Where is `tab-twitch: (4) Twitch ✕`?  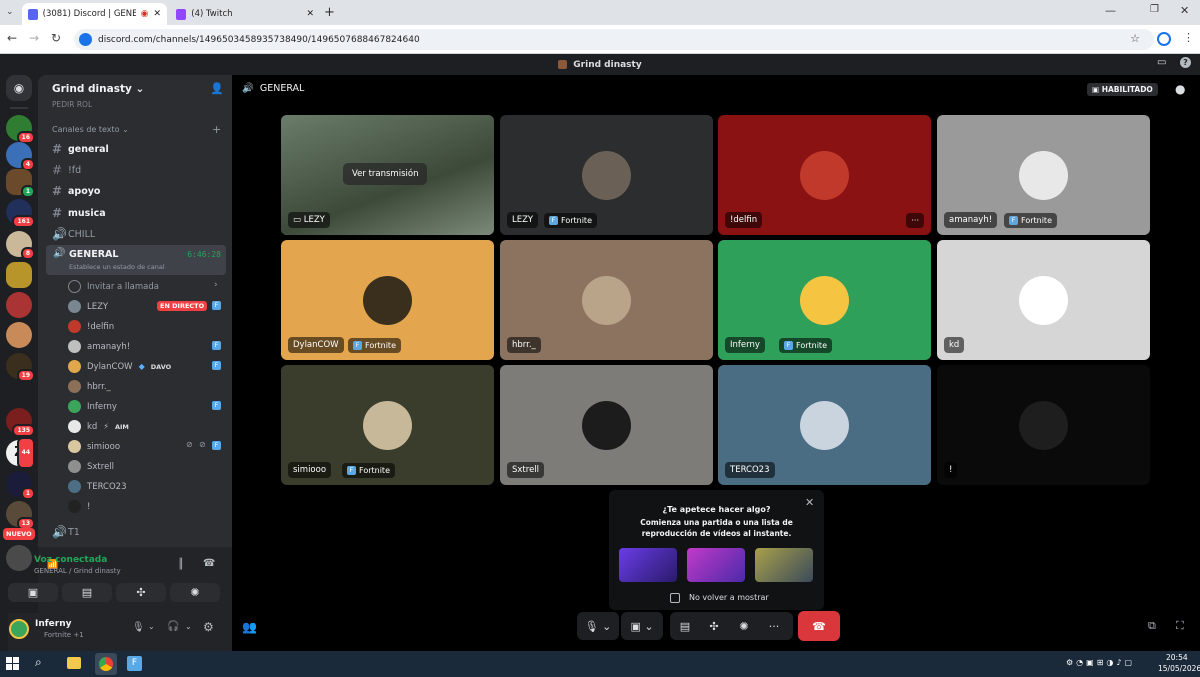
tab-twitch: (4) Twitch ✕ is located at coordinates (245, 14).